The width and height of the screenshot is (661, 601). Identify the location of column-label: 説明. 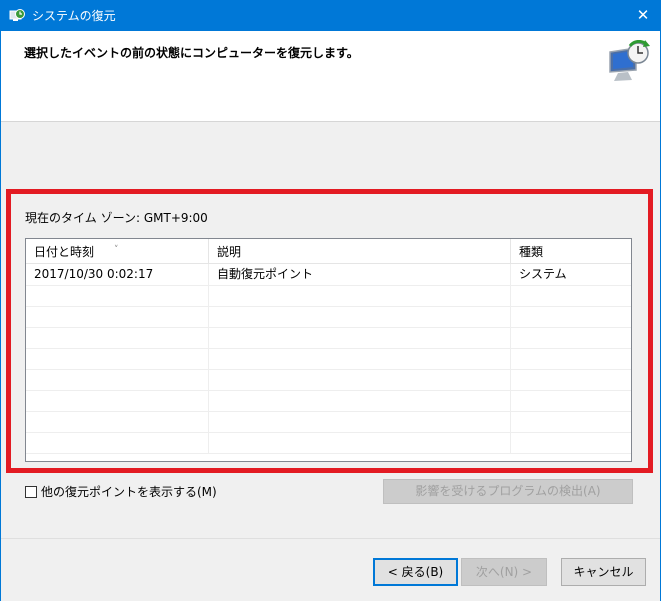
(229, 252).